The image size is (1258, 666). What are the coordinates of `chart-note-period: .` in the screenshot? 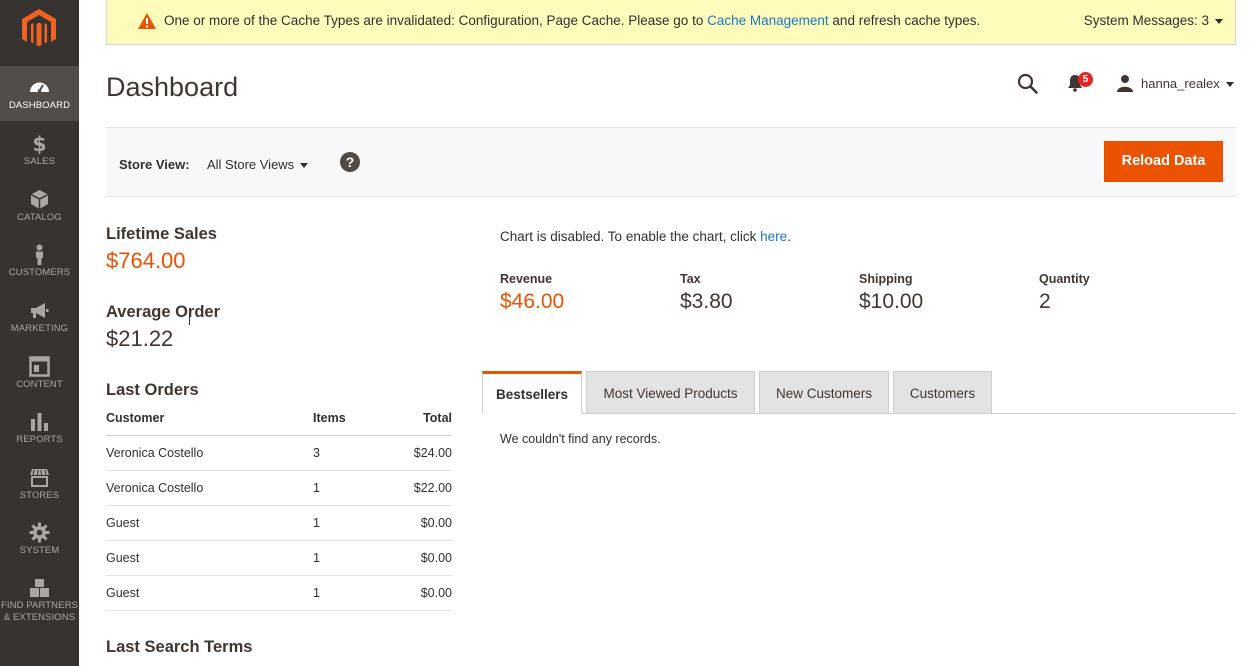 It's located at (789, 236).